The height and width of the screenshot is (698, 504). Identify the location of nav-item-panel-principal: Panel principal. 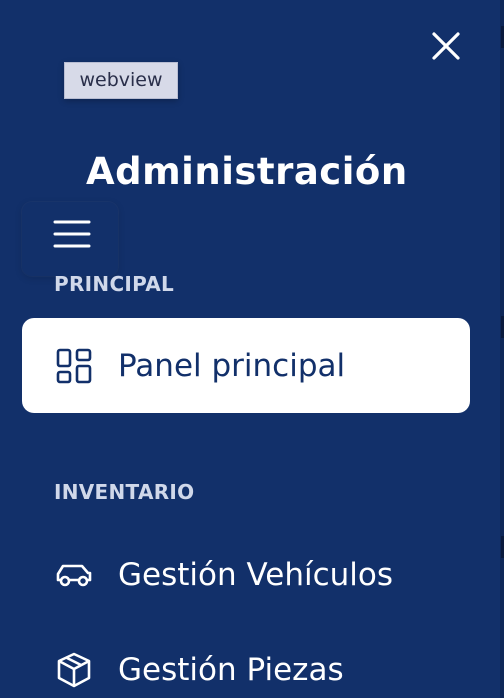
(246, 365).